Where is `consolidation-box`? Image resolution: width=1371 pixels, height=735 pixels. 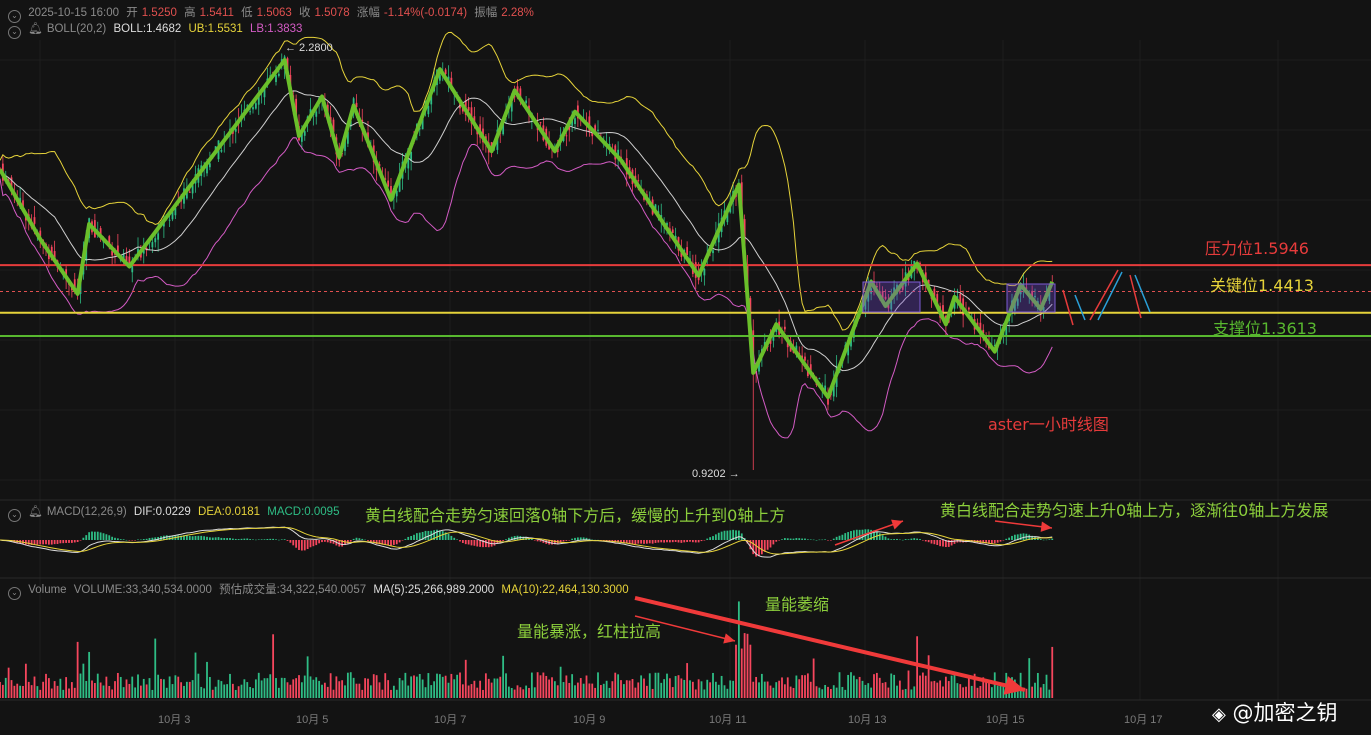 consolidation-box is located at coordinates (891, 297).